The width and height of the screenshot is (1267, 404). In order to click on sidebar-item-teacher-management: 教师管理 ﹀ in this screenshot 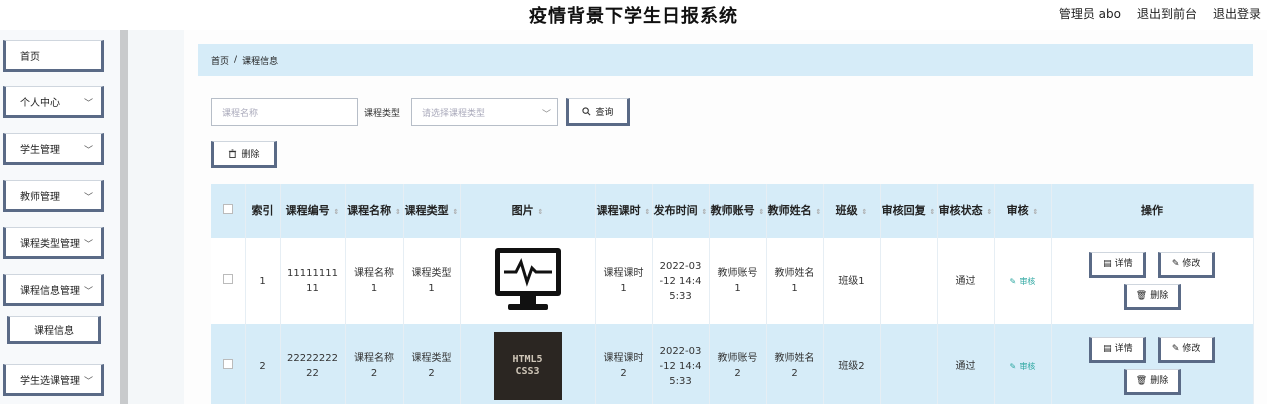, I will do `click(53, 196)`.